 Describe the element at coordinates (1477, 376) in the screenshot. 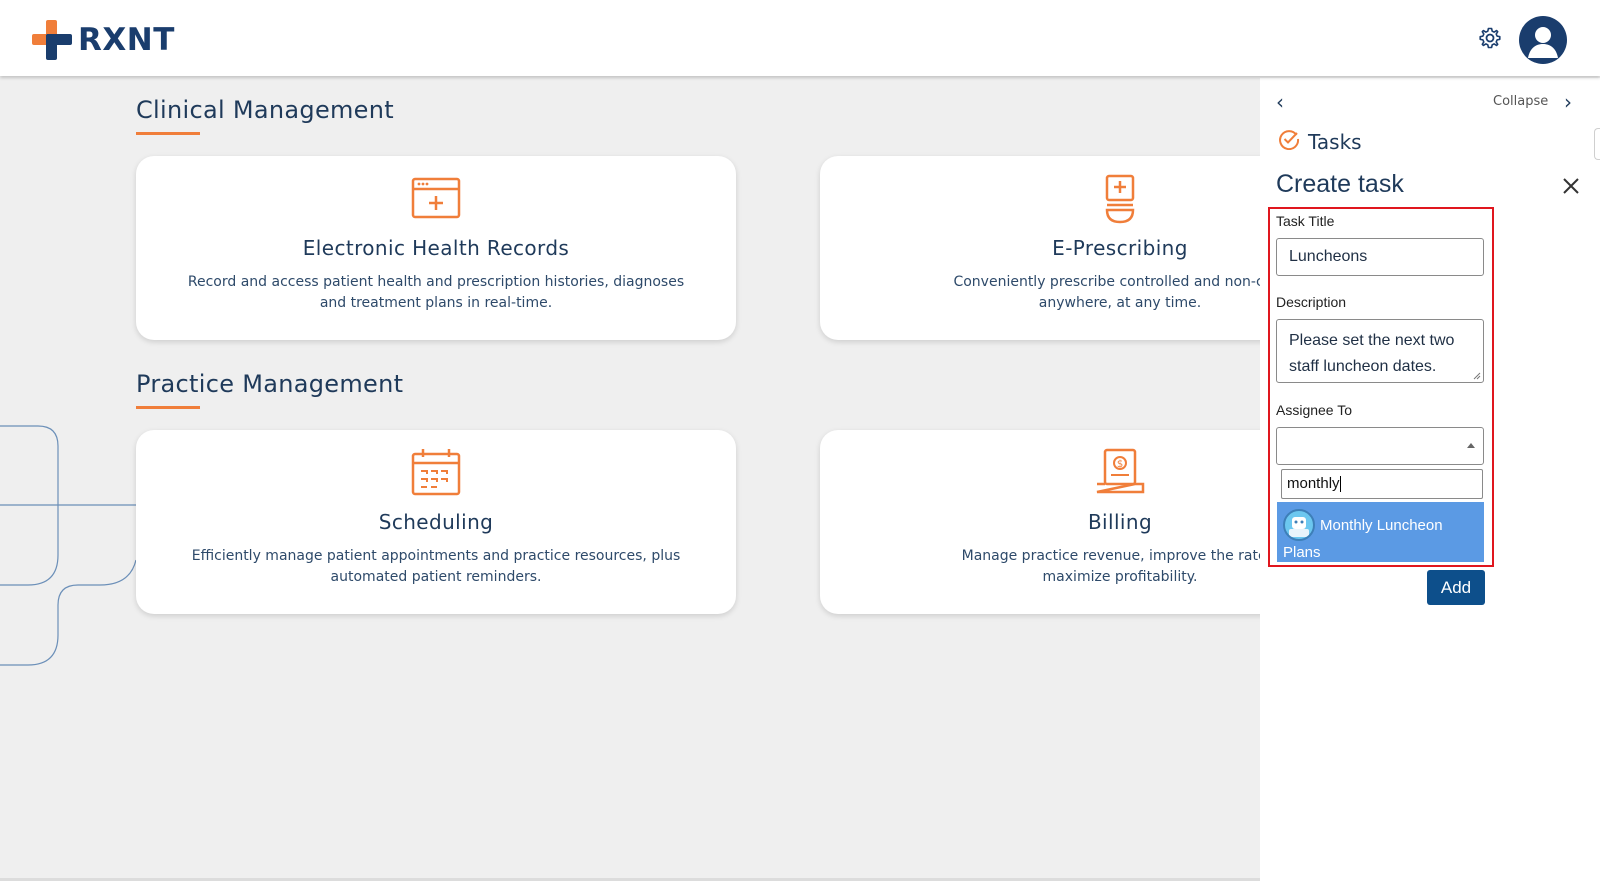

I see `resize-handle-icon` at that location.